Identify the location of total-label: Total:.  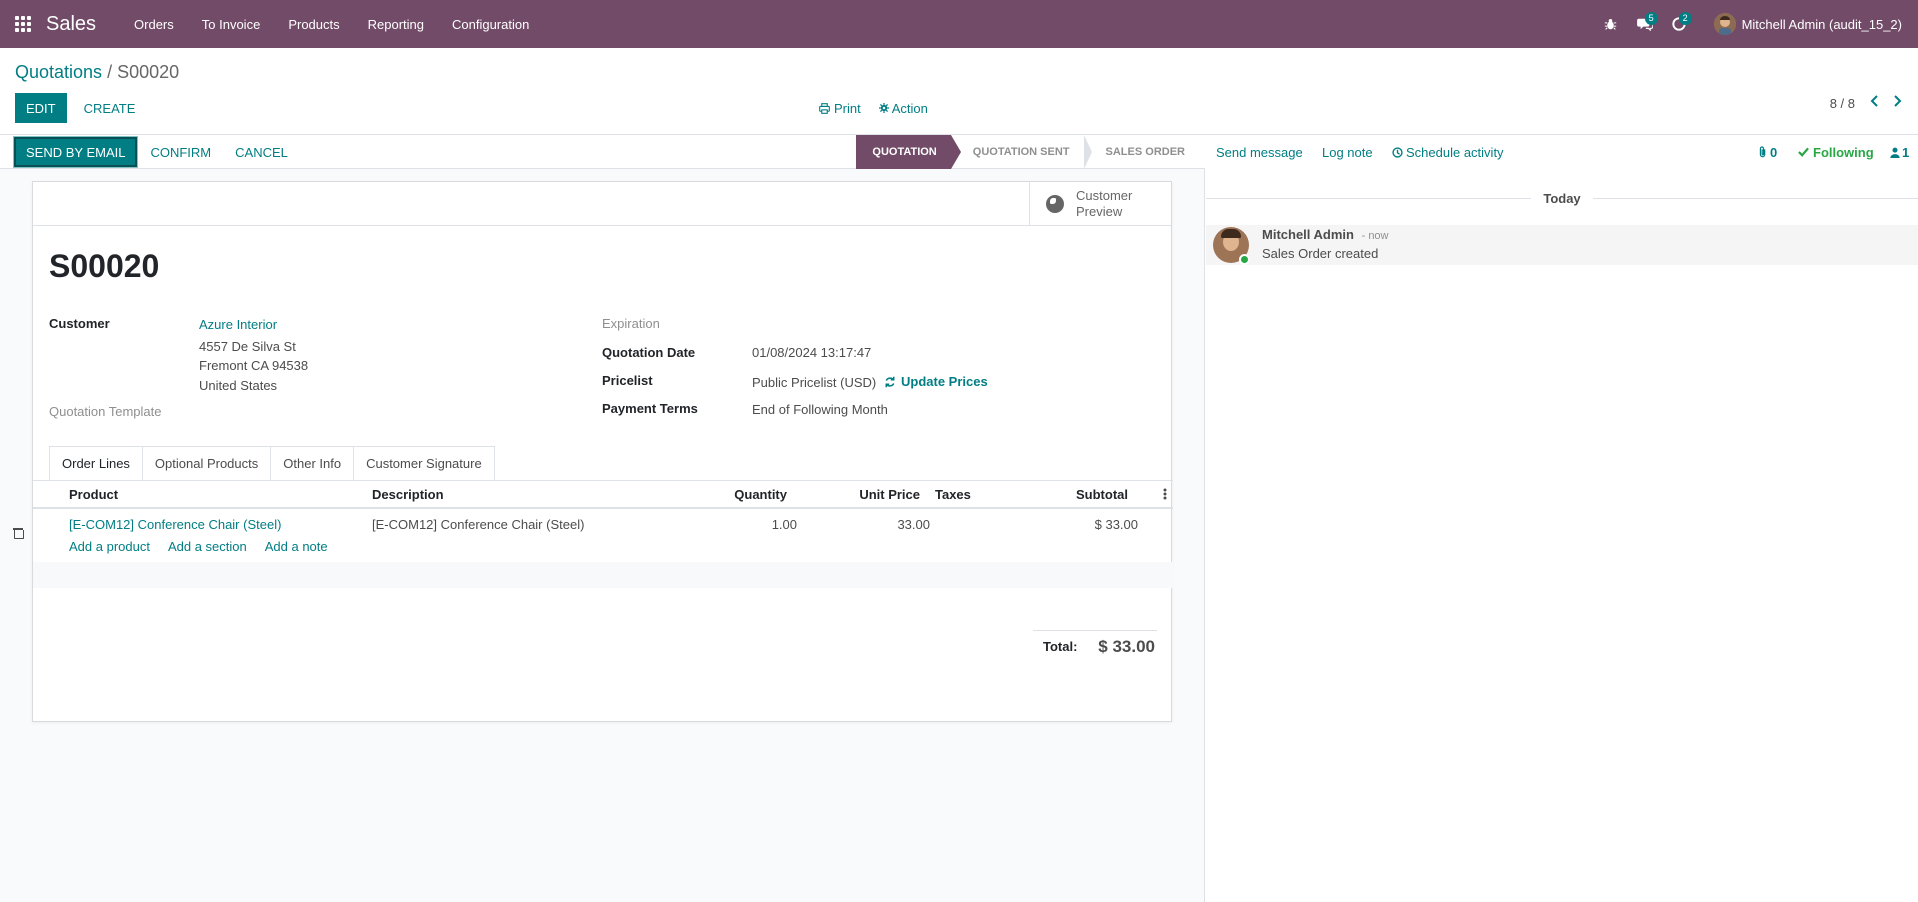
(1060, 646).